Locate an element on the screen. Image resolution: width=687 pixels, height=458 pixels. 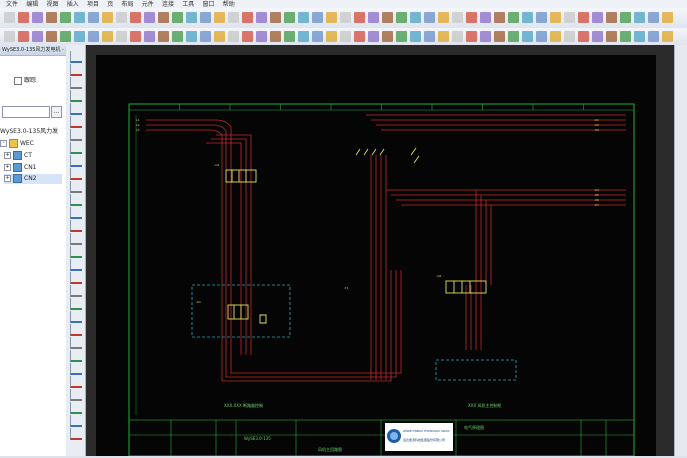
collapse-icon: - is located at coordinates (3, 143).